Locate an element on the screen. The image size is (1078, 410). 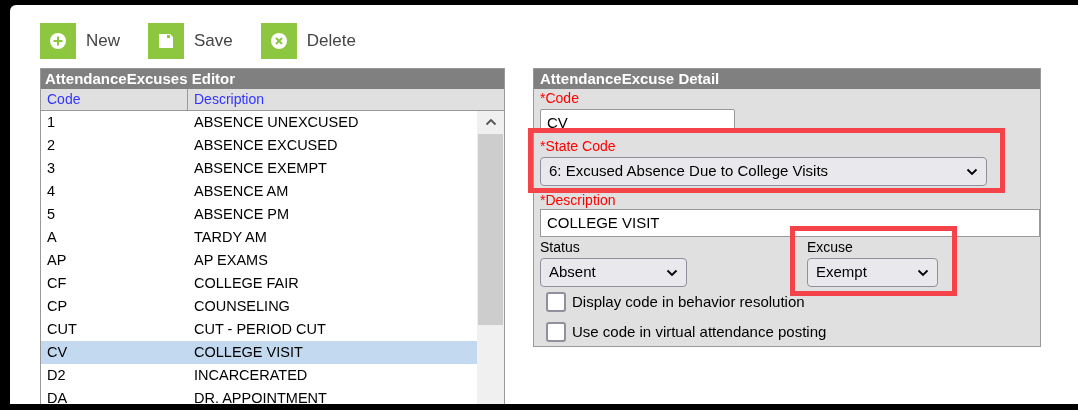
list-row: DA DR. APPOINTMENT is located at coordinates (259, 395).